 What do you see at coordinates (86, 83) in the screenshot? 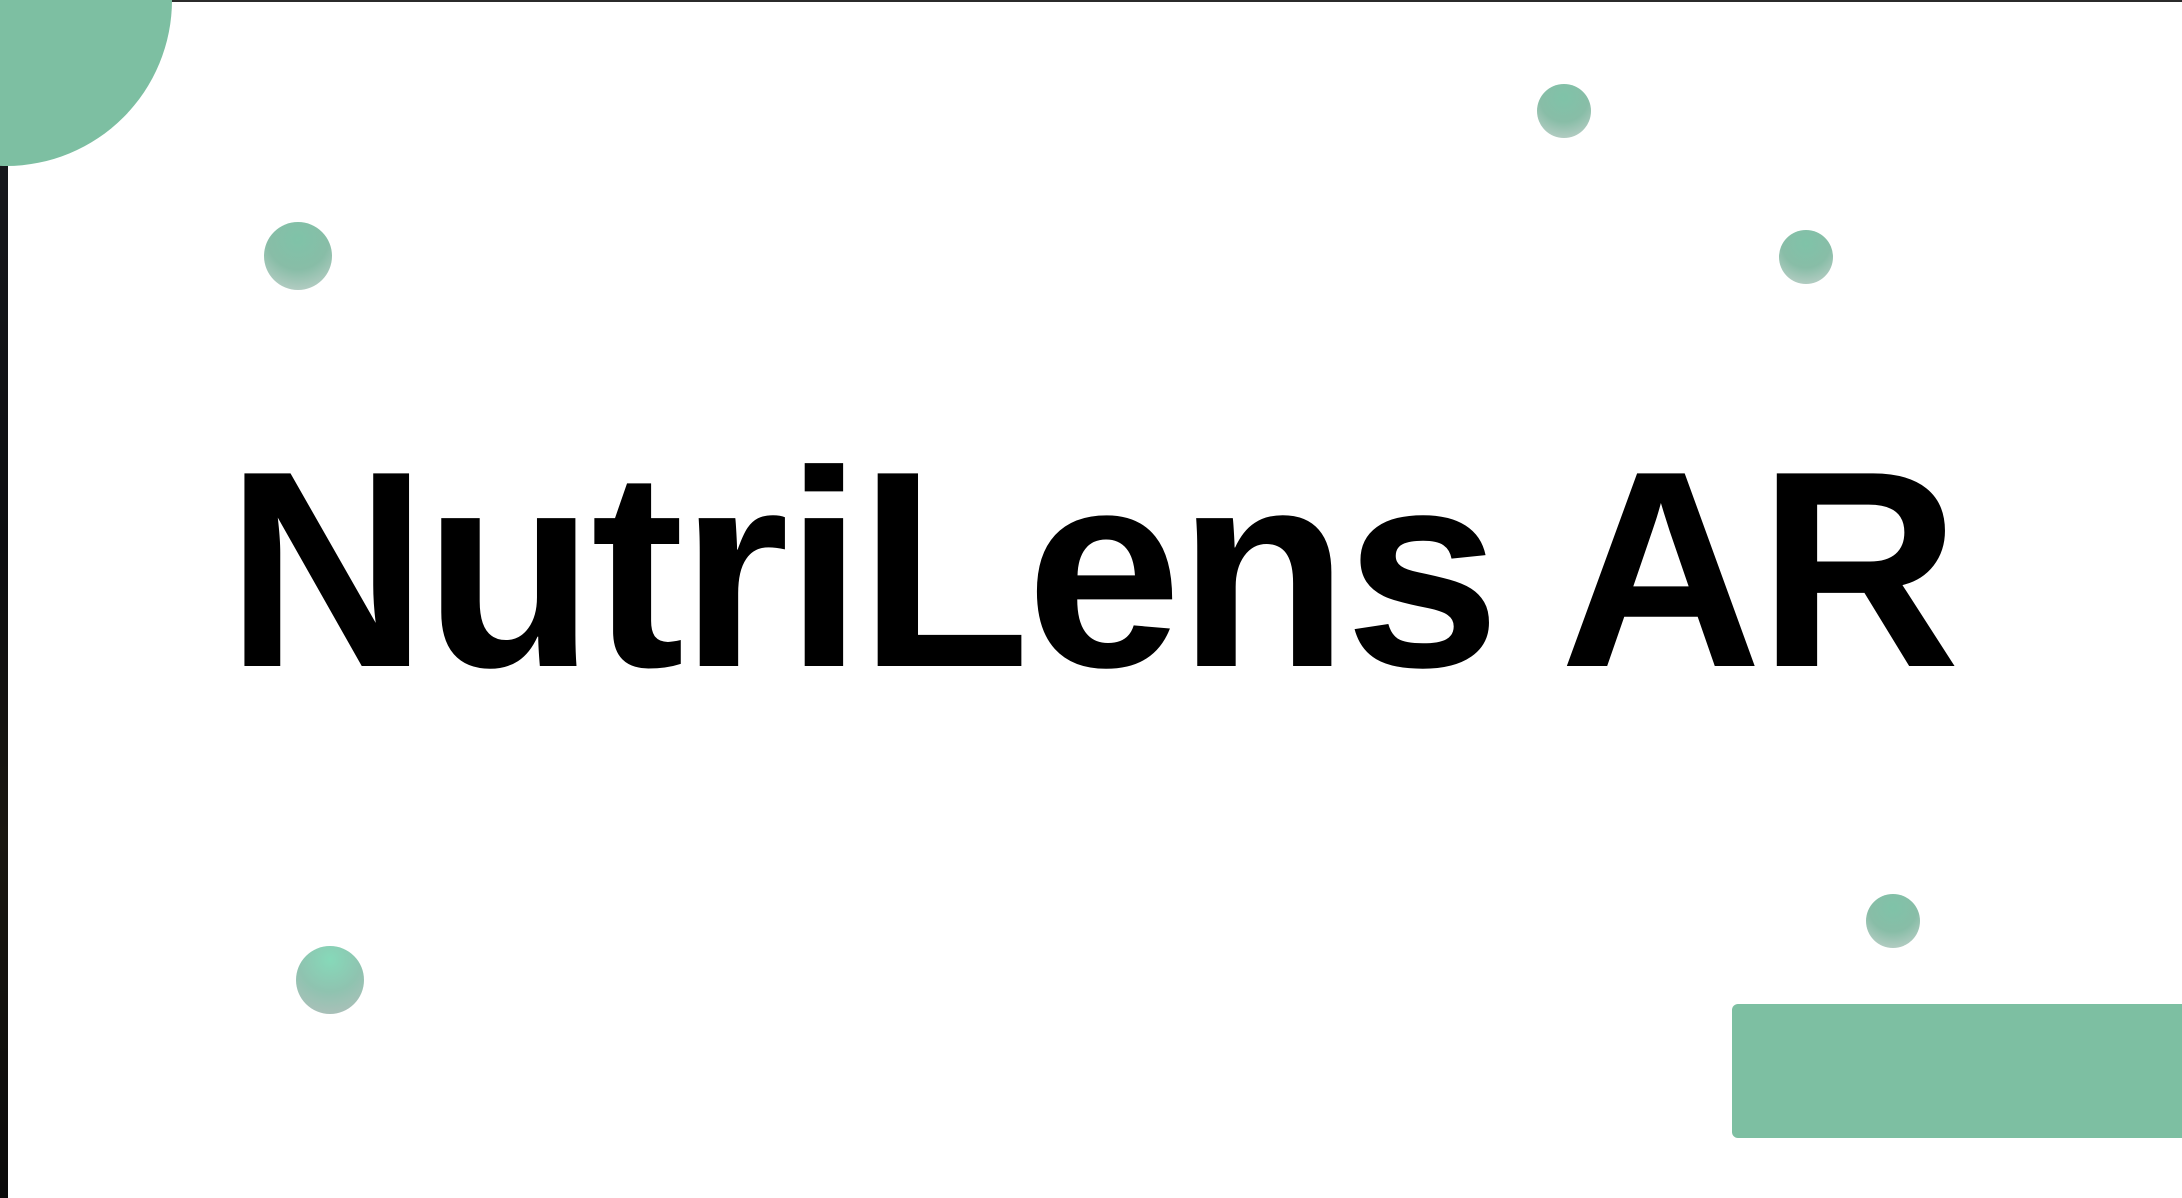
I see `decorative-corner-circle` at bounding box center [86, 83].